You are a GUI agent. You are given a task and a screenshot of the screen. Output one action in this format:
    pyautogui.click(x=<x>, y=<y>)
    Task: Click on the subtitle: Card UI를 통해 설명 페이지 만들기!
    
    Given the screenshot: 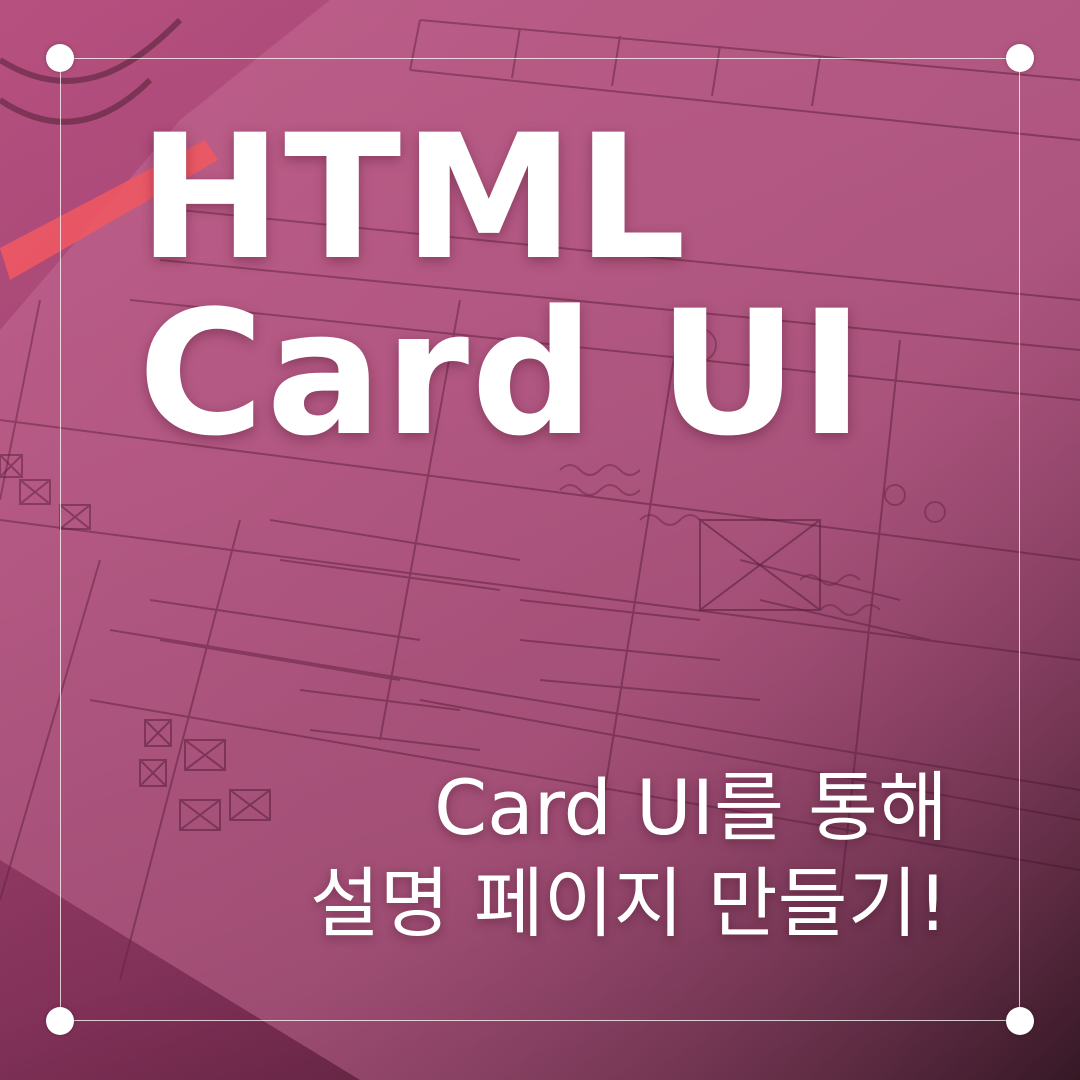 What is the action you would take?
    pyautogui.click(x=629, y=856)
    